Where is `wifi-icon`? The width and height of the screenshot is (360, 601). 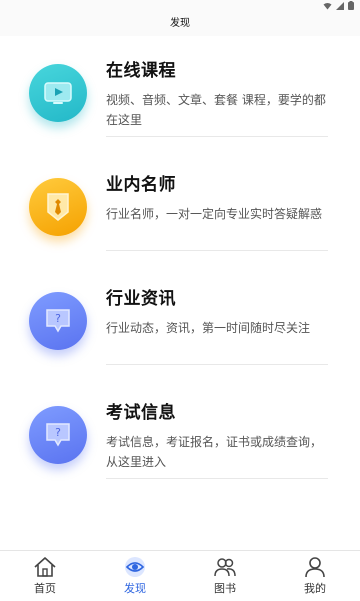 wifi-icon is located at coordinates (327, 5).